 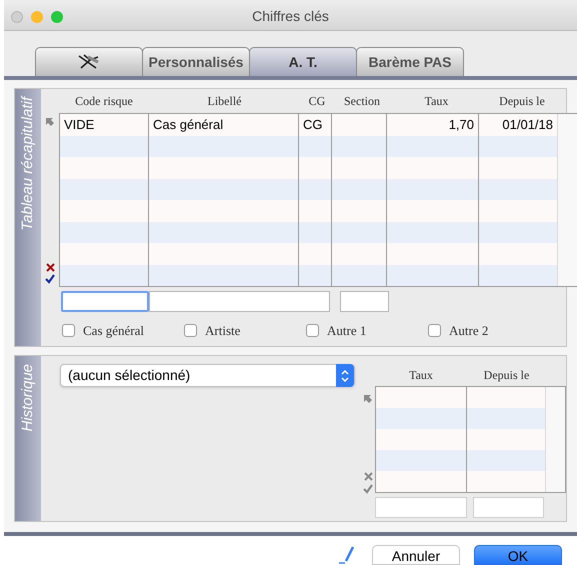 What do you see at coordinates (461, 125) in the screenshot?
I see `table-cell-text: 1,70` at bounding box center [461, 125].